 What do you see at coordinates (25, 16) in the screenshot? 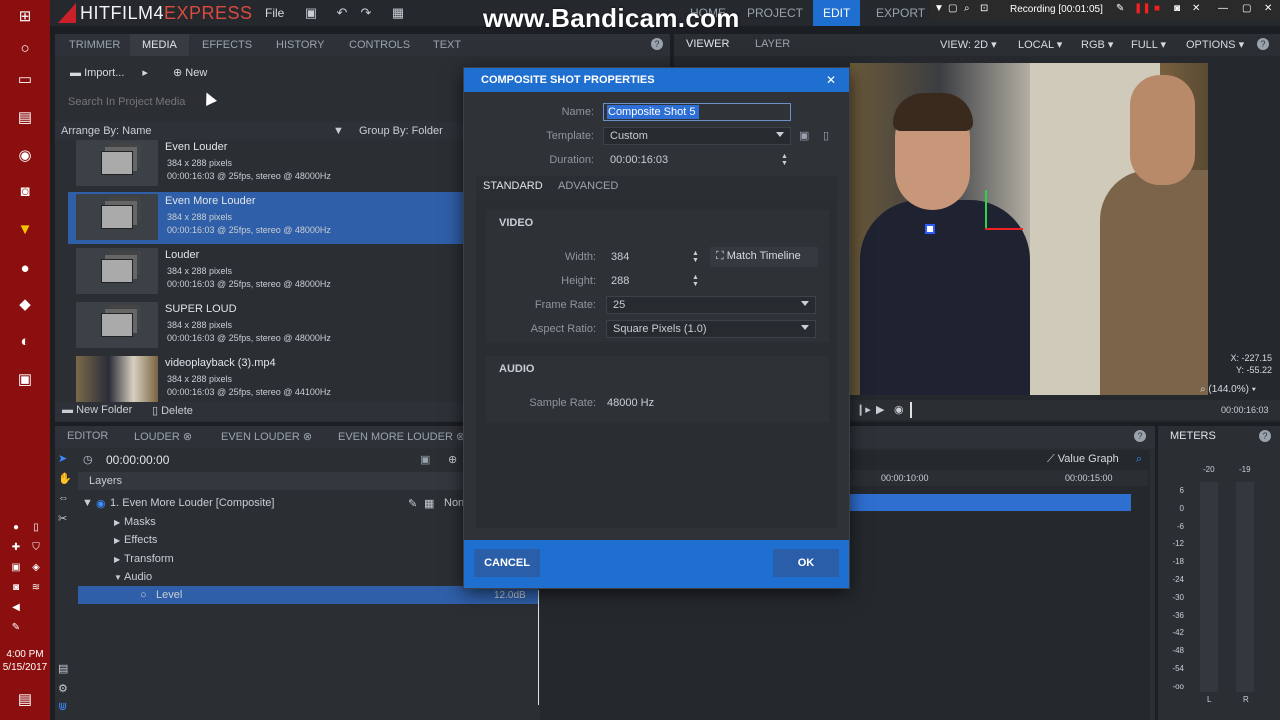
I see `windows-start-icon: ⊞` at bounding box center [25, 16].